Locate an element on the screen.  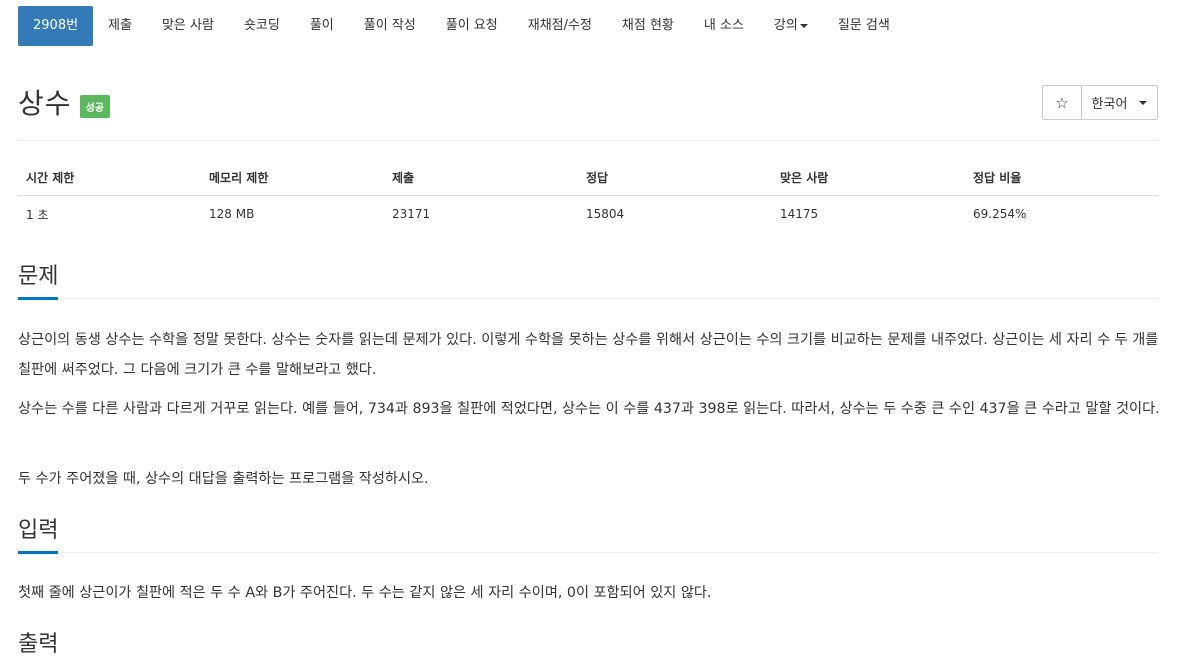
input-section-heading: 입력 is located at coordinates (38, 535).